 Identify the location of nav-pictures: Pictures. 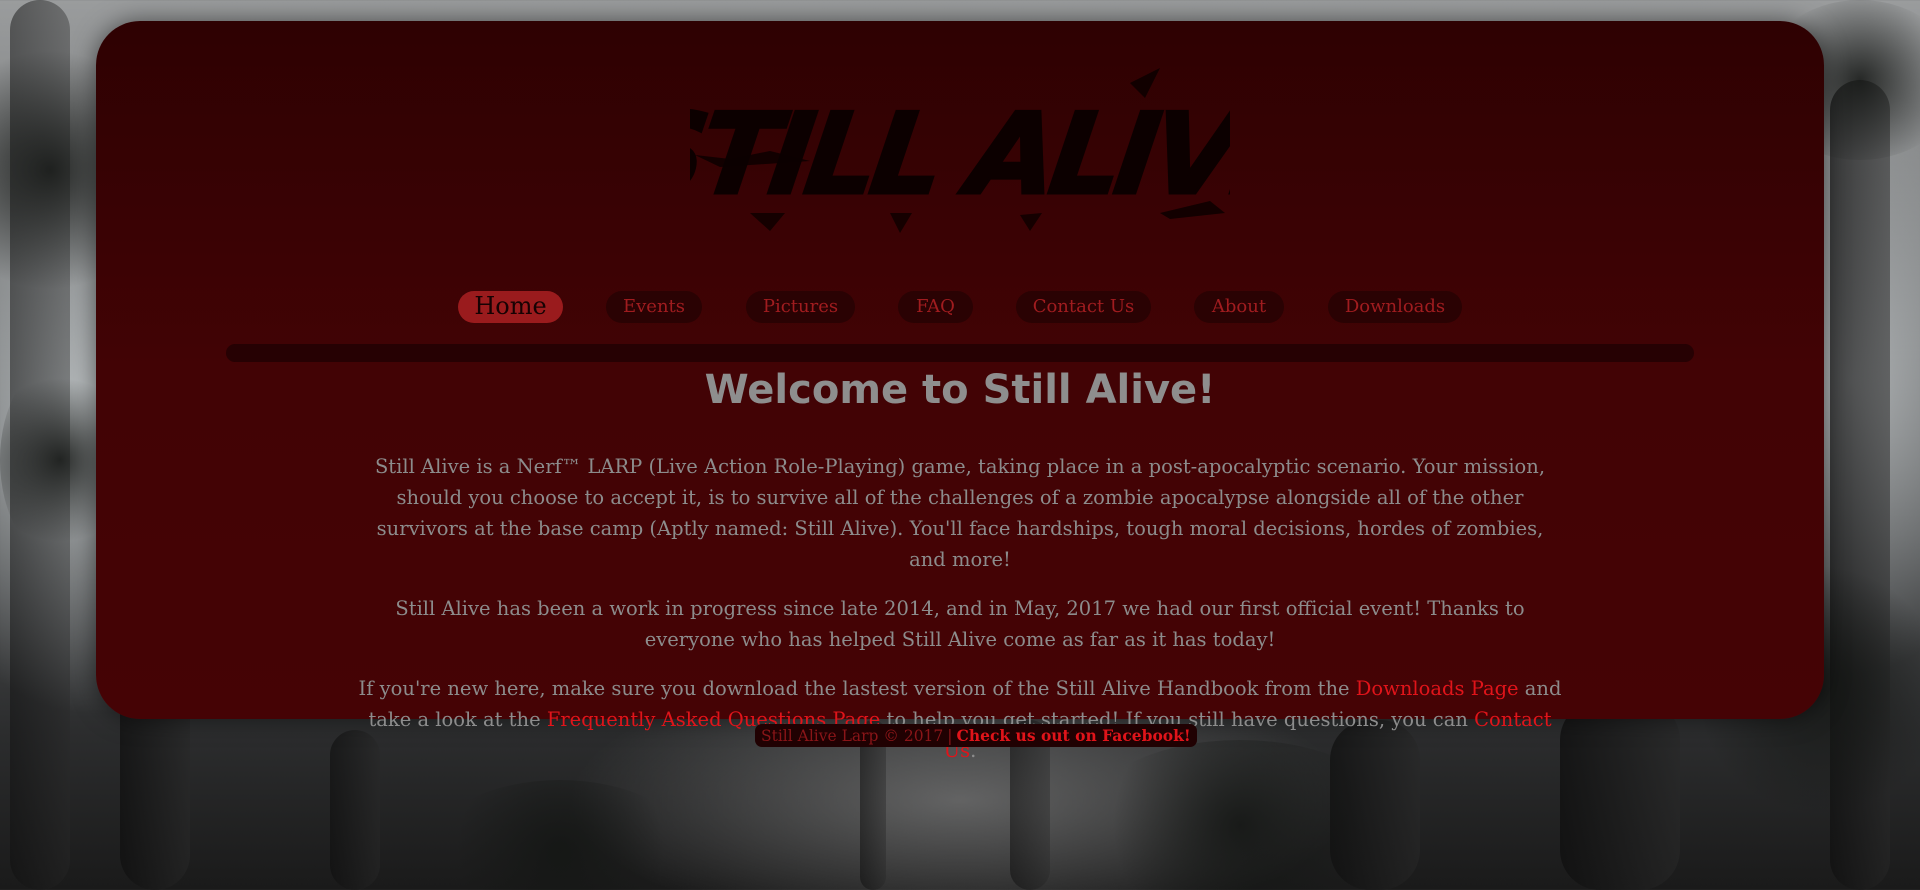
(800, 307).